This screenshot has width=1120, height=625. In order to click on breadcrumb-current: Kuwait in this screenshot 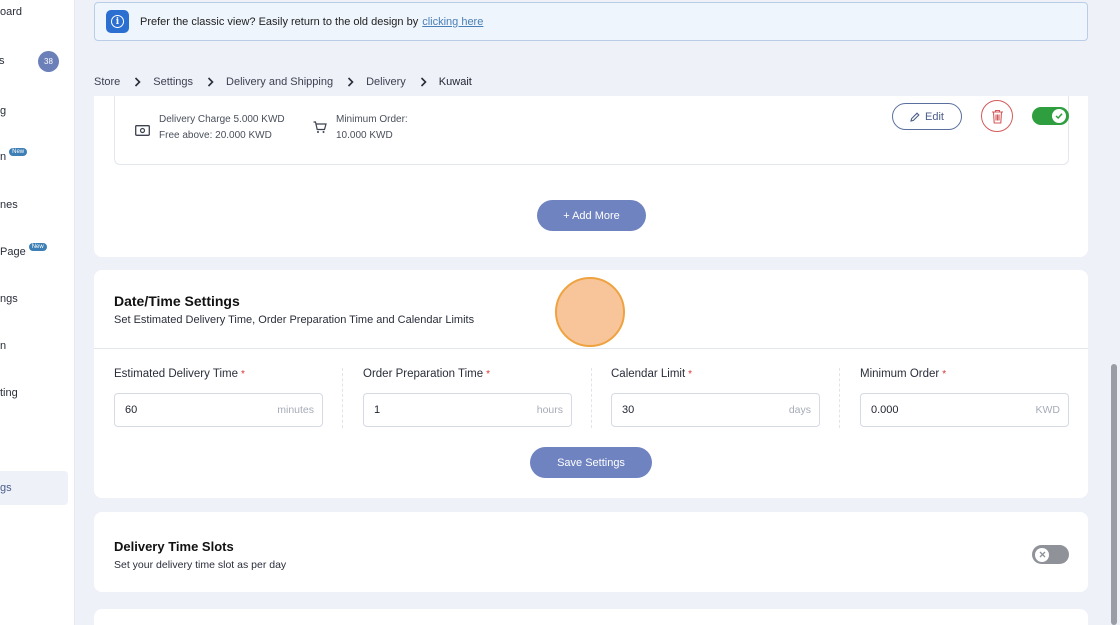, I will do `click(455, 81)`.